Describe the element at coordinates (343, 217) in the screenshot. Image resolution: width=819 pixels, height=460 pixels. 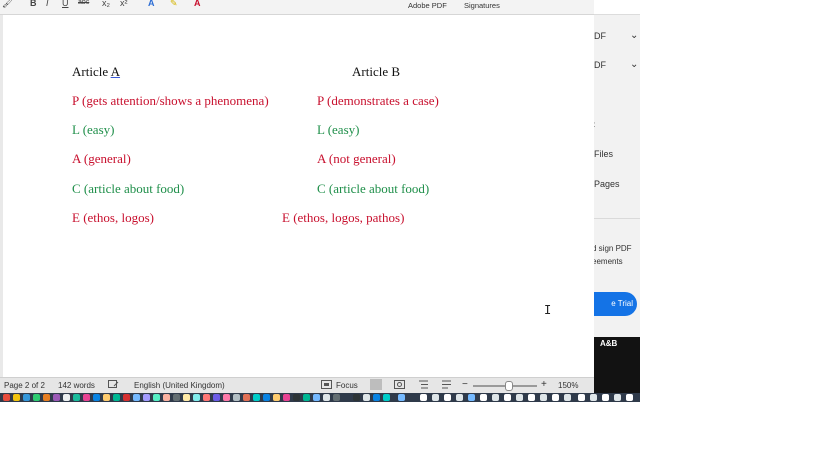
I see `article-b-evidence: E (ethos, logos, pathos)` at that location.